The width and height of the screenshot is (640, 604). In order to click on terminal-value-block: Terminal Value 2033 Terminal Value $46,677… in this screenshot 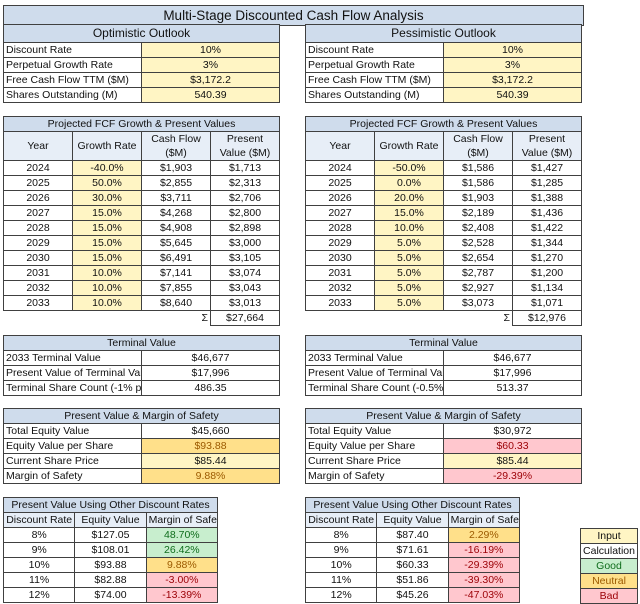, I will do `click(141, 365)`.